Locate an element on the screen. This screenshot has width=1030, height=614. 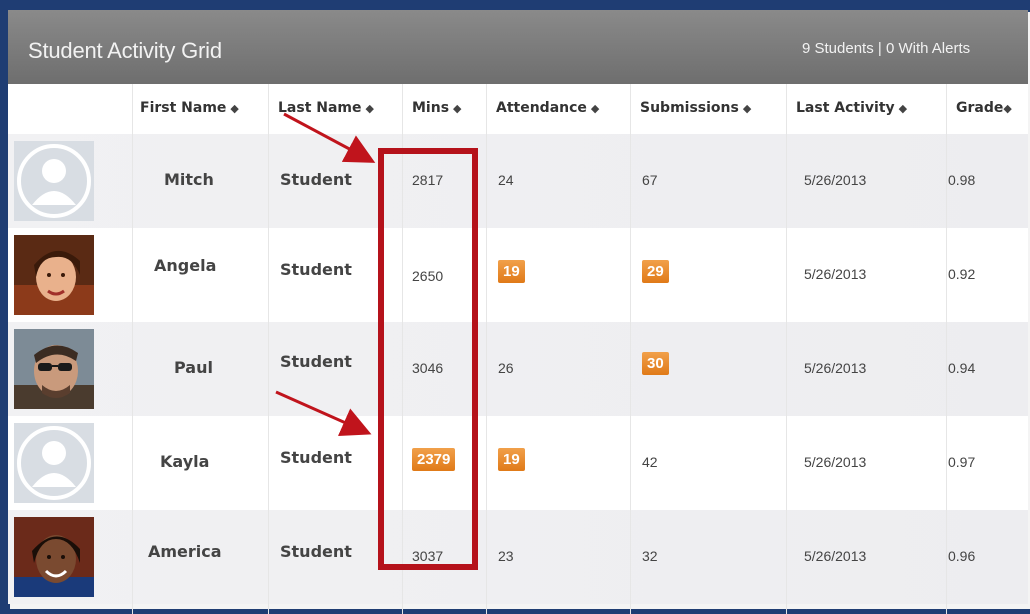
header-label: Attendance is located at coordinates (541, 108).